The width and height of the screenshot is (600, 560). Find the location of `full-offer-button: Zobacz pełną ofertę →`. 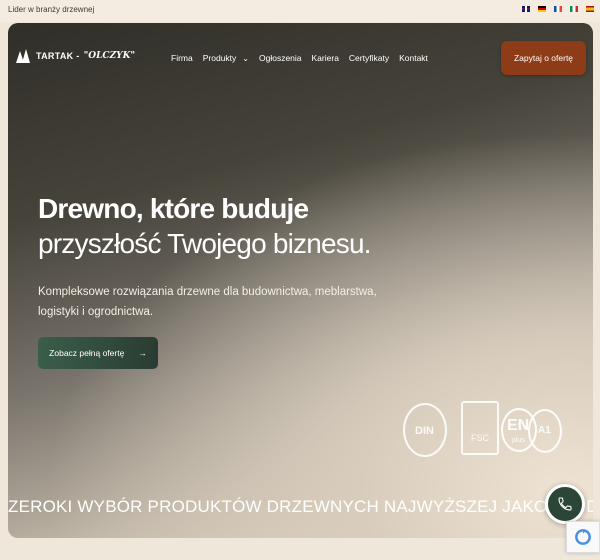

full-offer-button: Zobacz pełną ofertę → is located at coordinates (98, 353).